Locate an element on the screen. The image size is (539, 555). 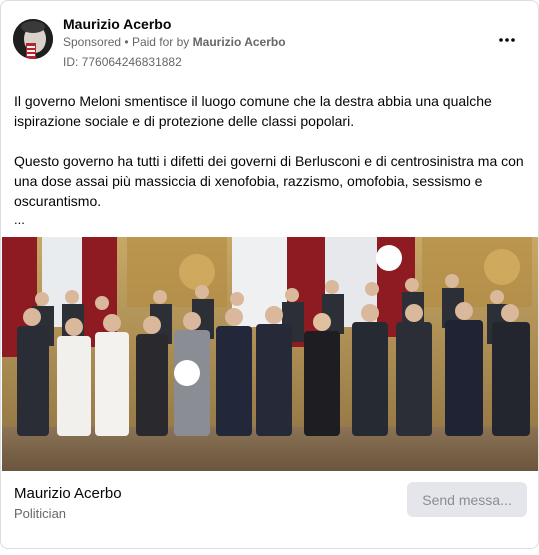
more-horizontal-icon is located at coordinates (507, 40).